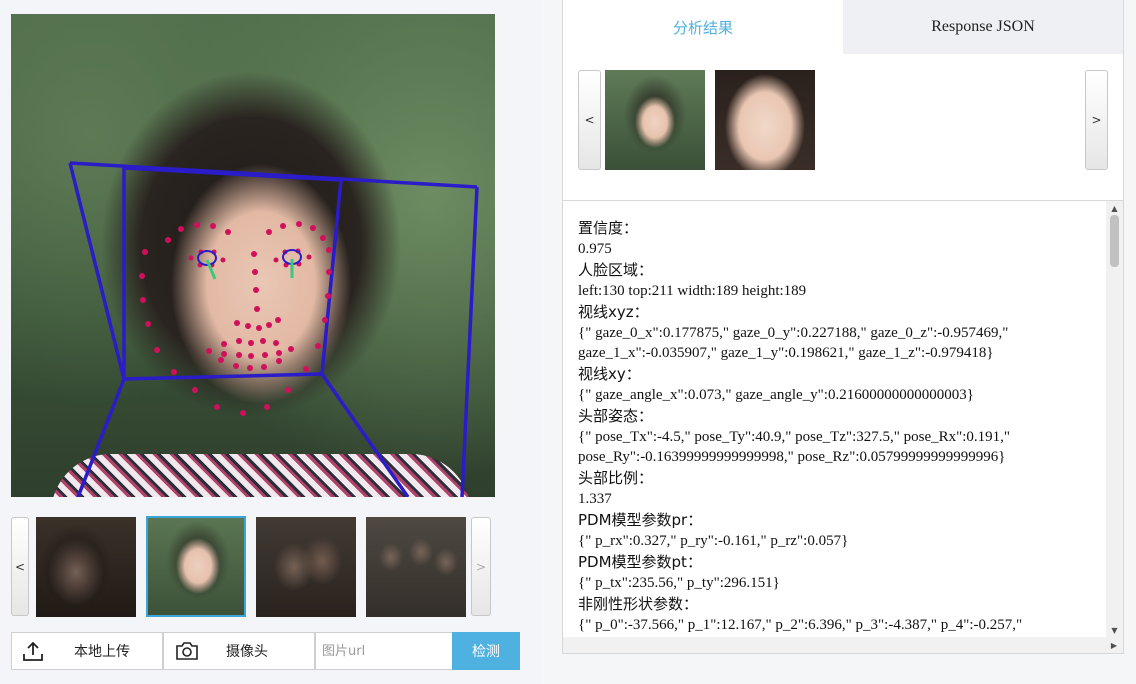 This screenshot has width=1136, height=684. What do you see at coordinates (616, 270) in the screenshot?
I see `result-label: 人脸区域：` at bounding box center [616, 270].